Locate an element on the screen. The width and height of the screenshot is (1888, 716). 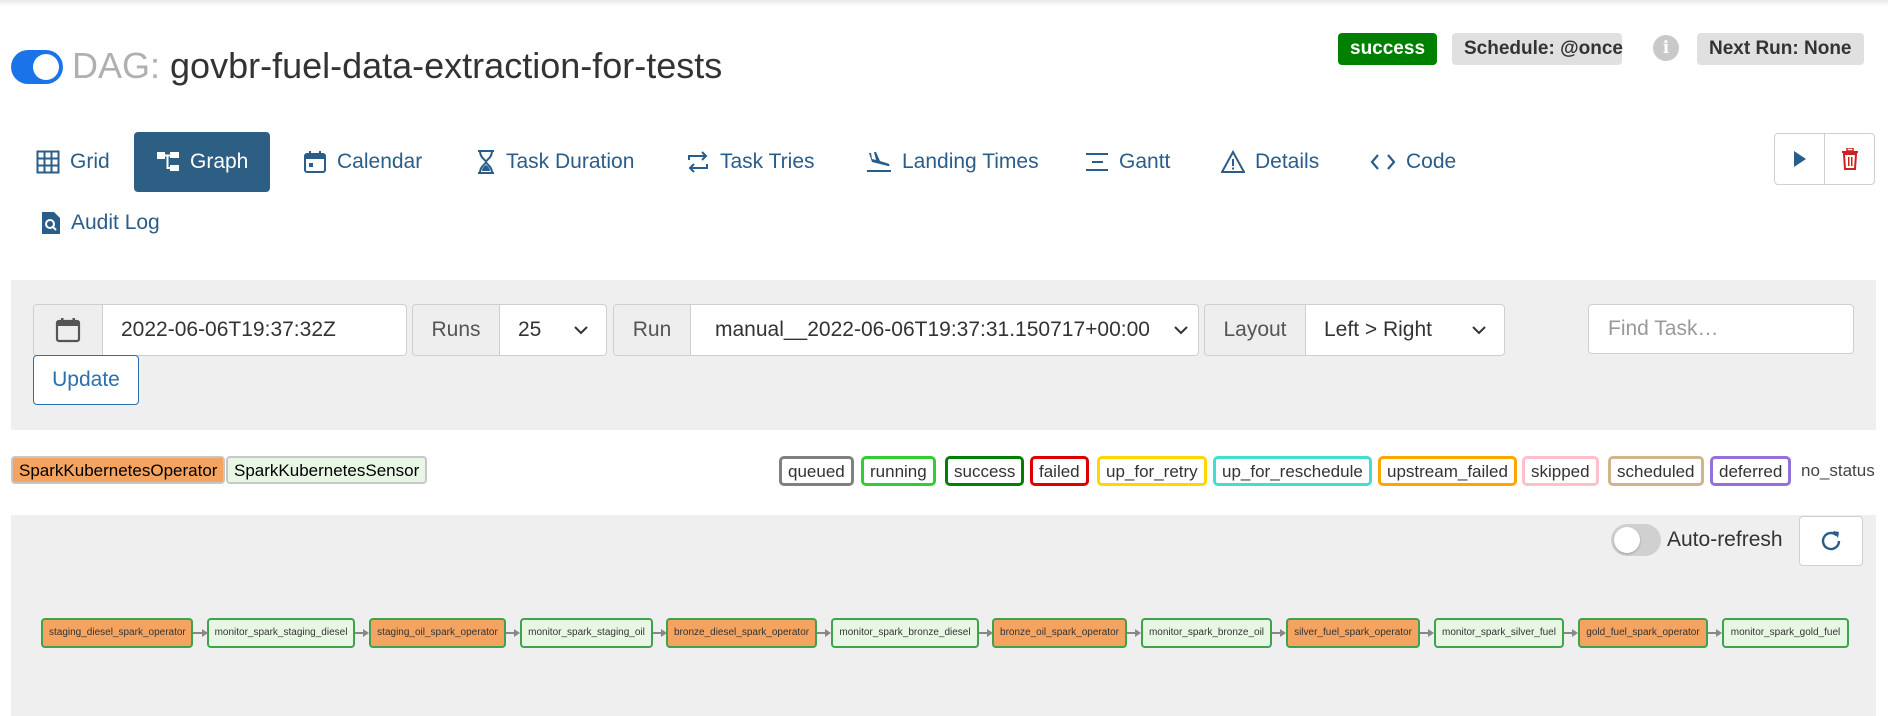
top-shadow is located at coordinates (944, 3).